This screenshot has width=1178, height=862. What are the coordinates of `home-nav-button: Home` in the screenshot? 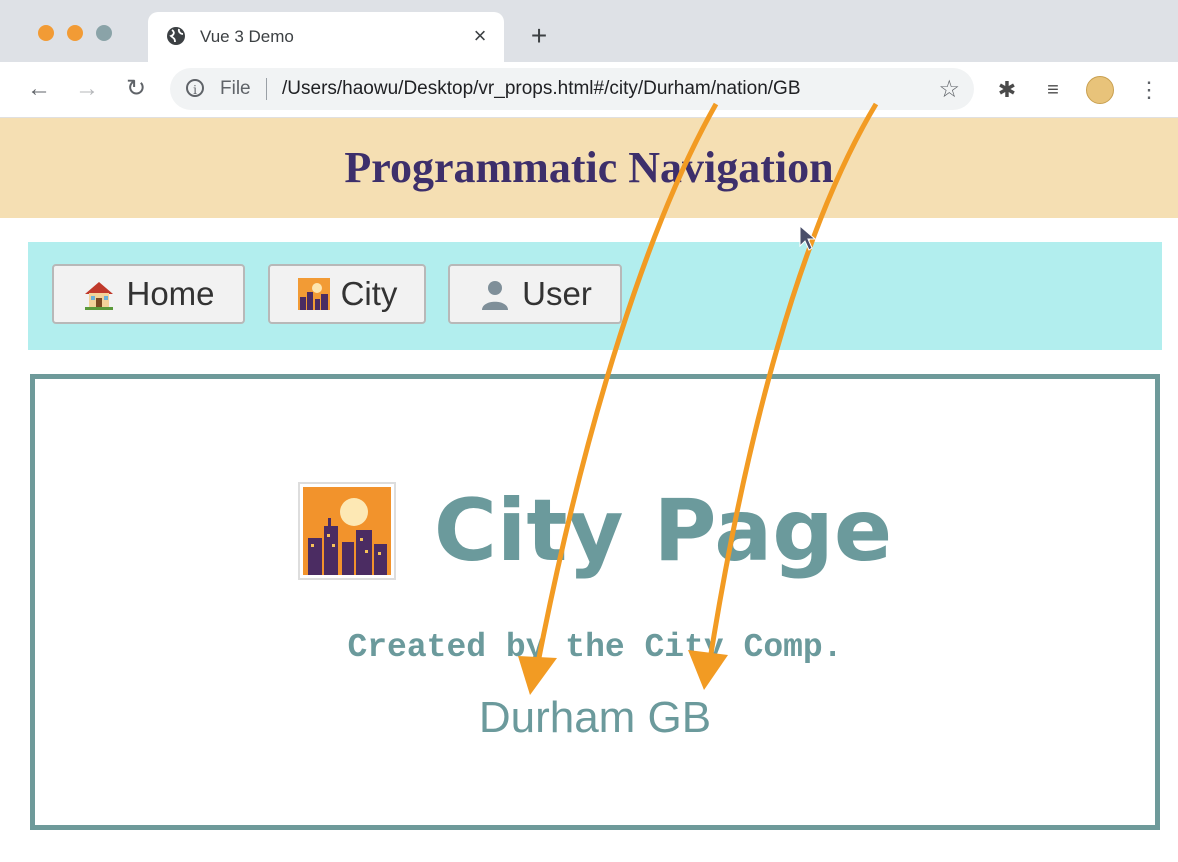 It's located at (148, 294).